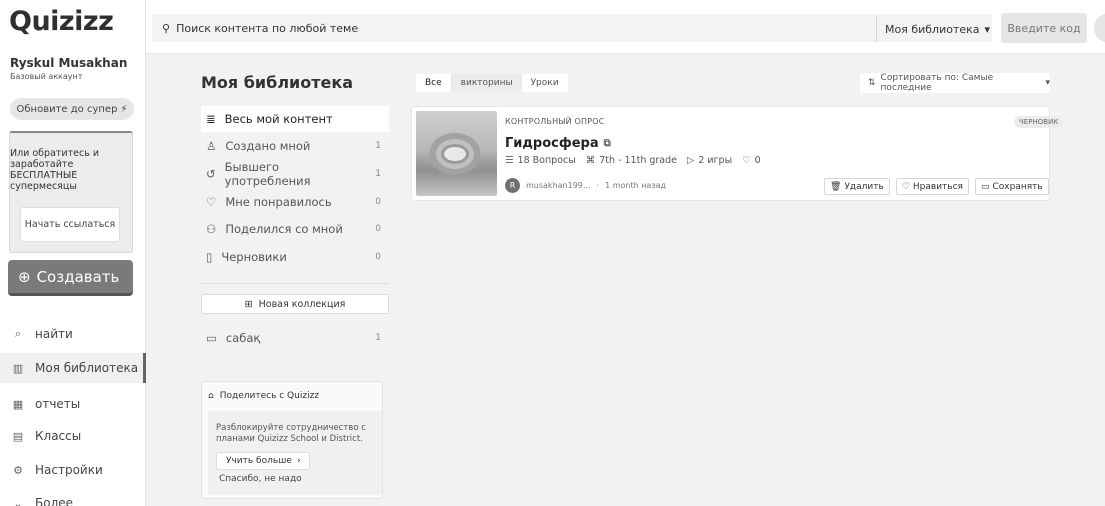 This screenshot has height=506, width=1105. I want to click on grade-meta: ⌘ 7th - 11th grade, so click(631, 160).